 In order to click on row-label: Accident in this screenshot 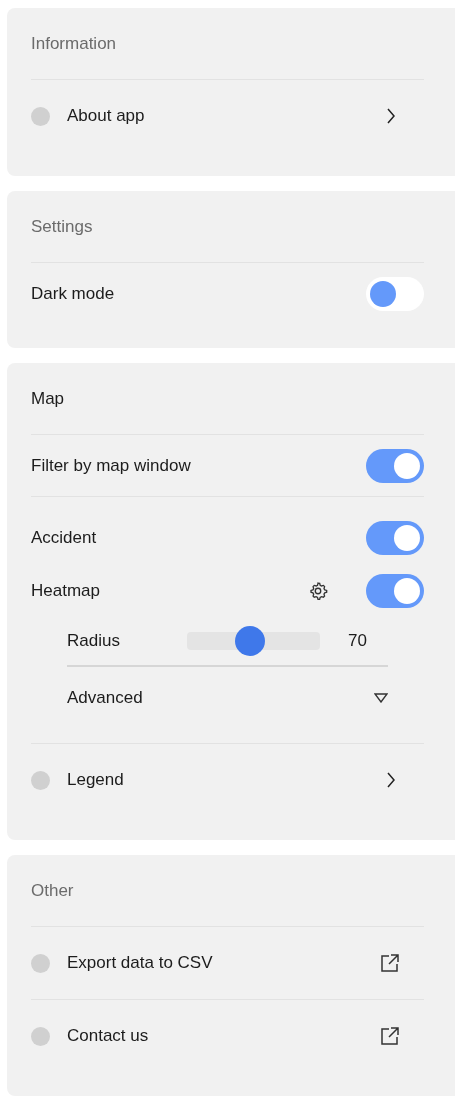, I will do `click(64, 537)`.